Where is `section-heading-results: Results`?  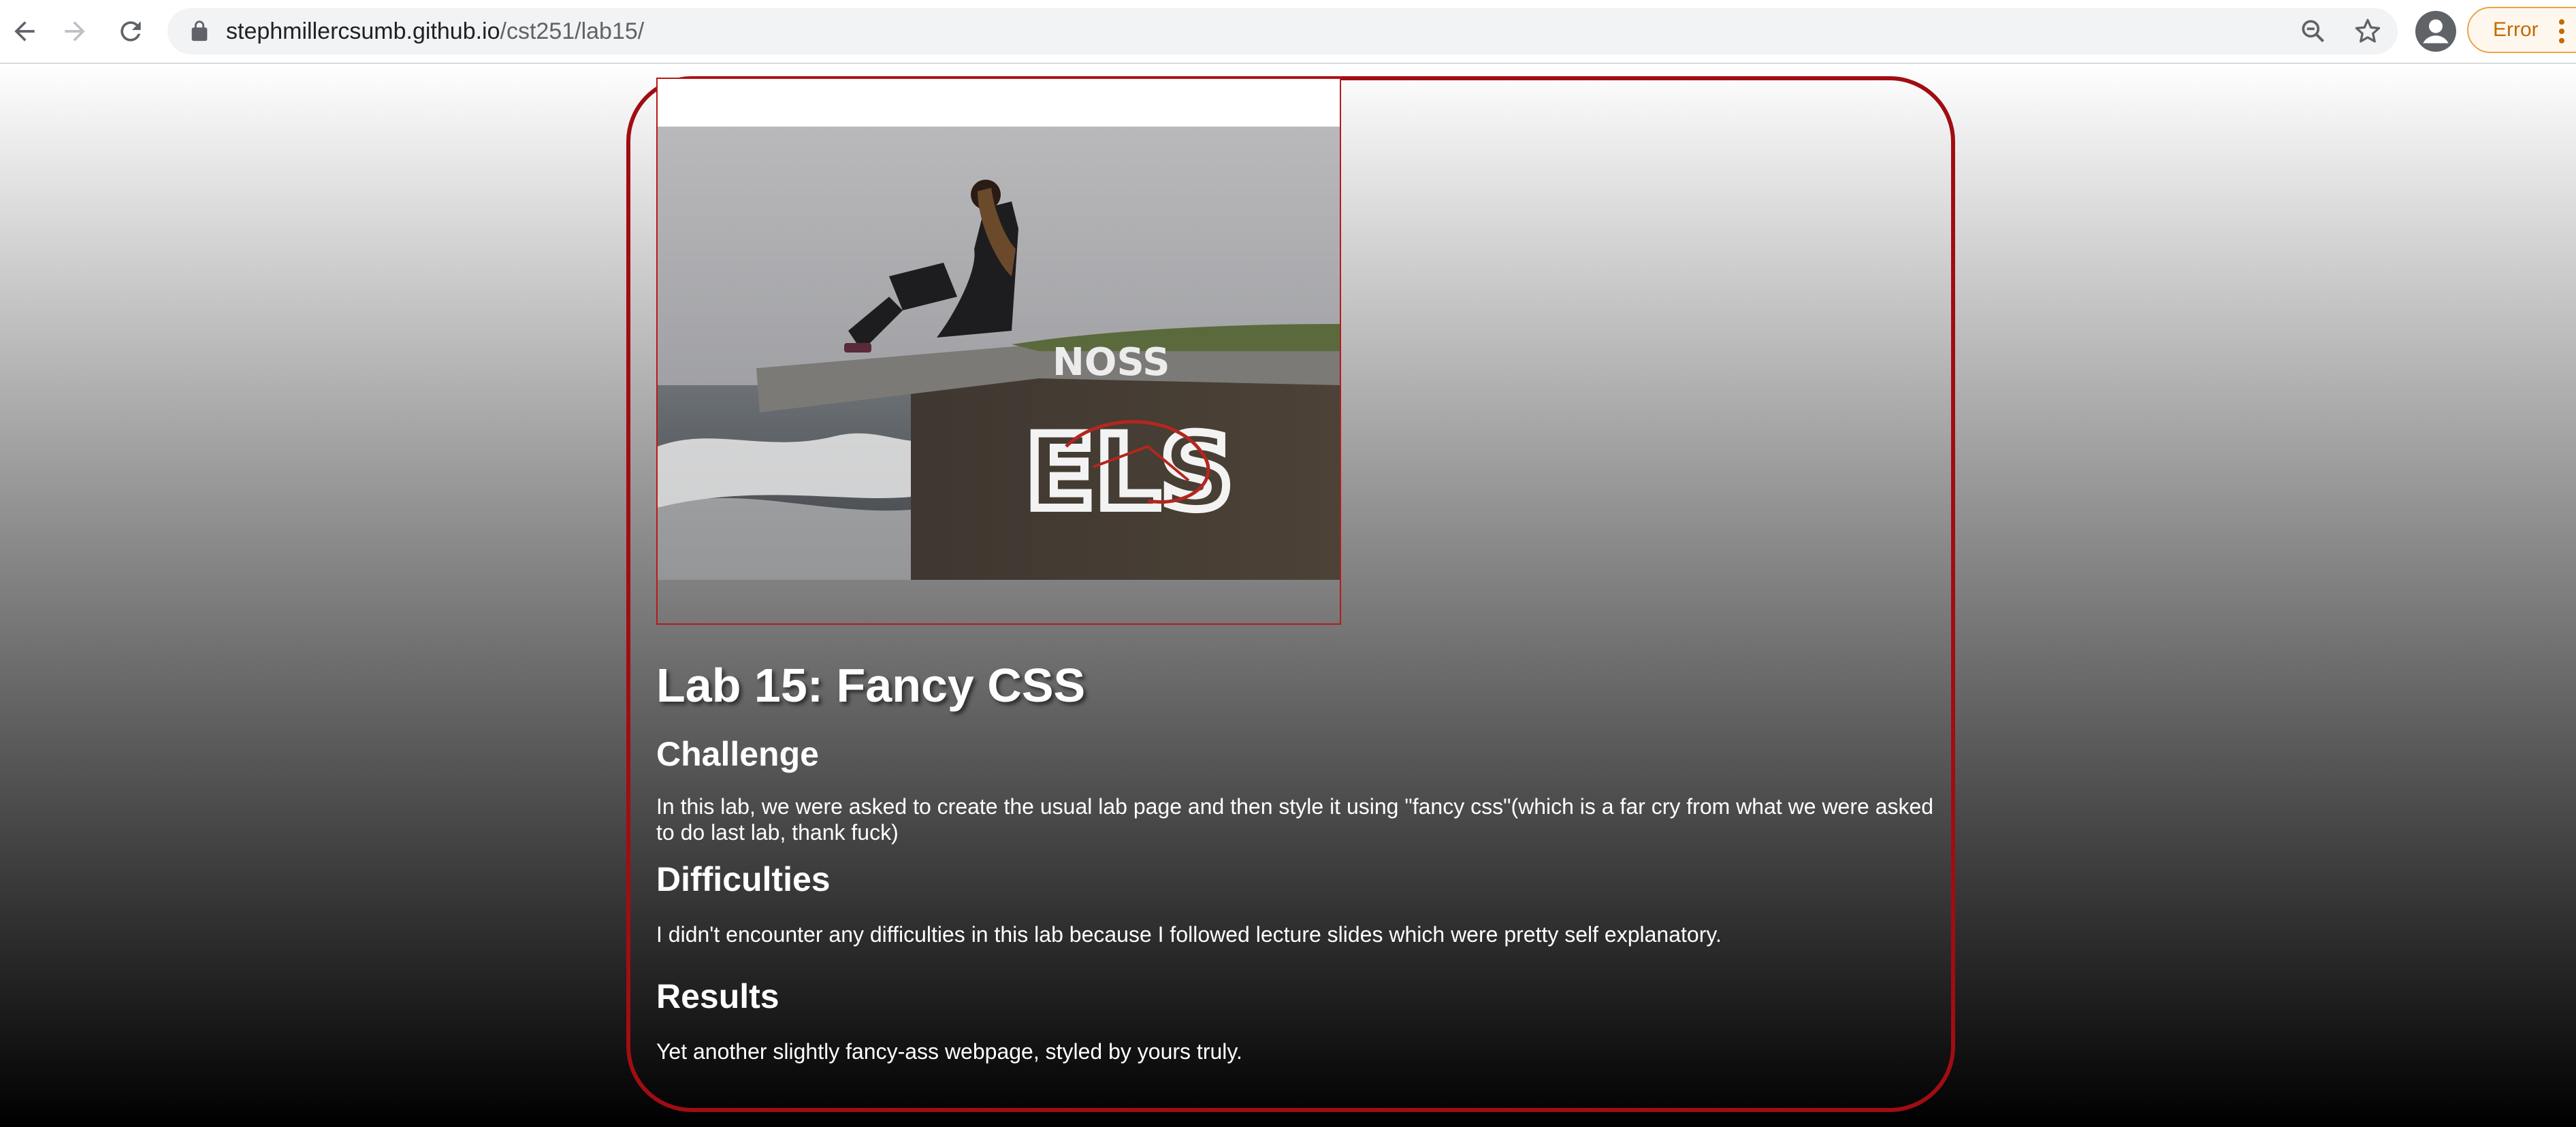
section-heading-results: Results is located at coordinates (717, 996).